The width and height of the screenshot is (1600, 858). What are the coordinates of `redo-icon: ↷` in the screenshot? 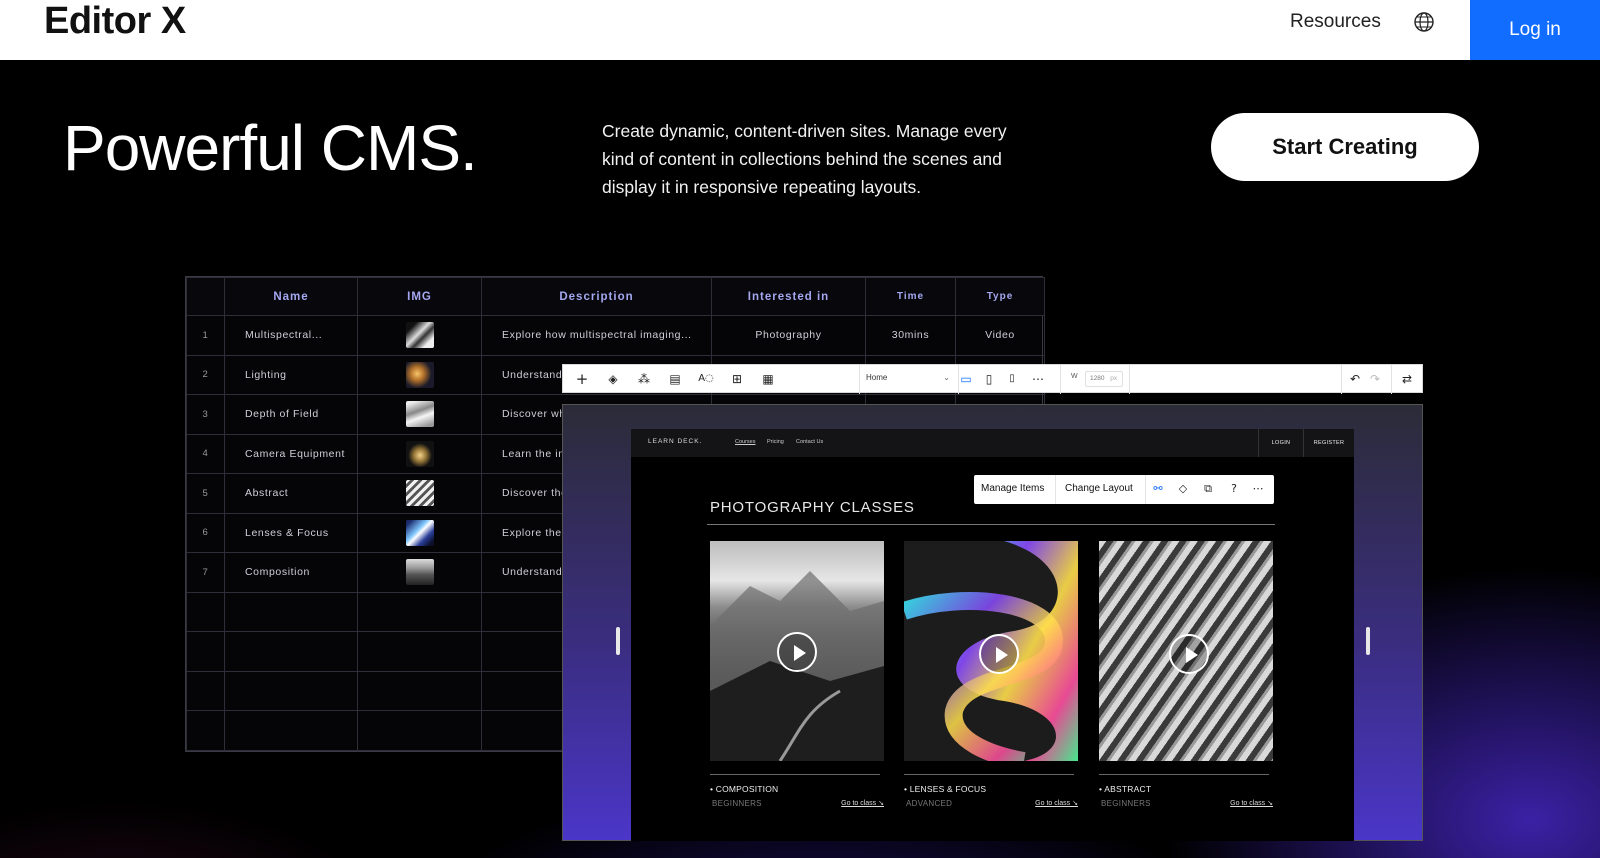 It's located at (1375, 379).